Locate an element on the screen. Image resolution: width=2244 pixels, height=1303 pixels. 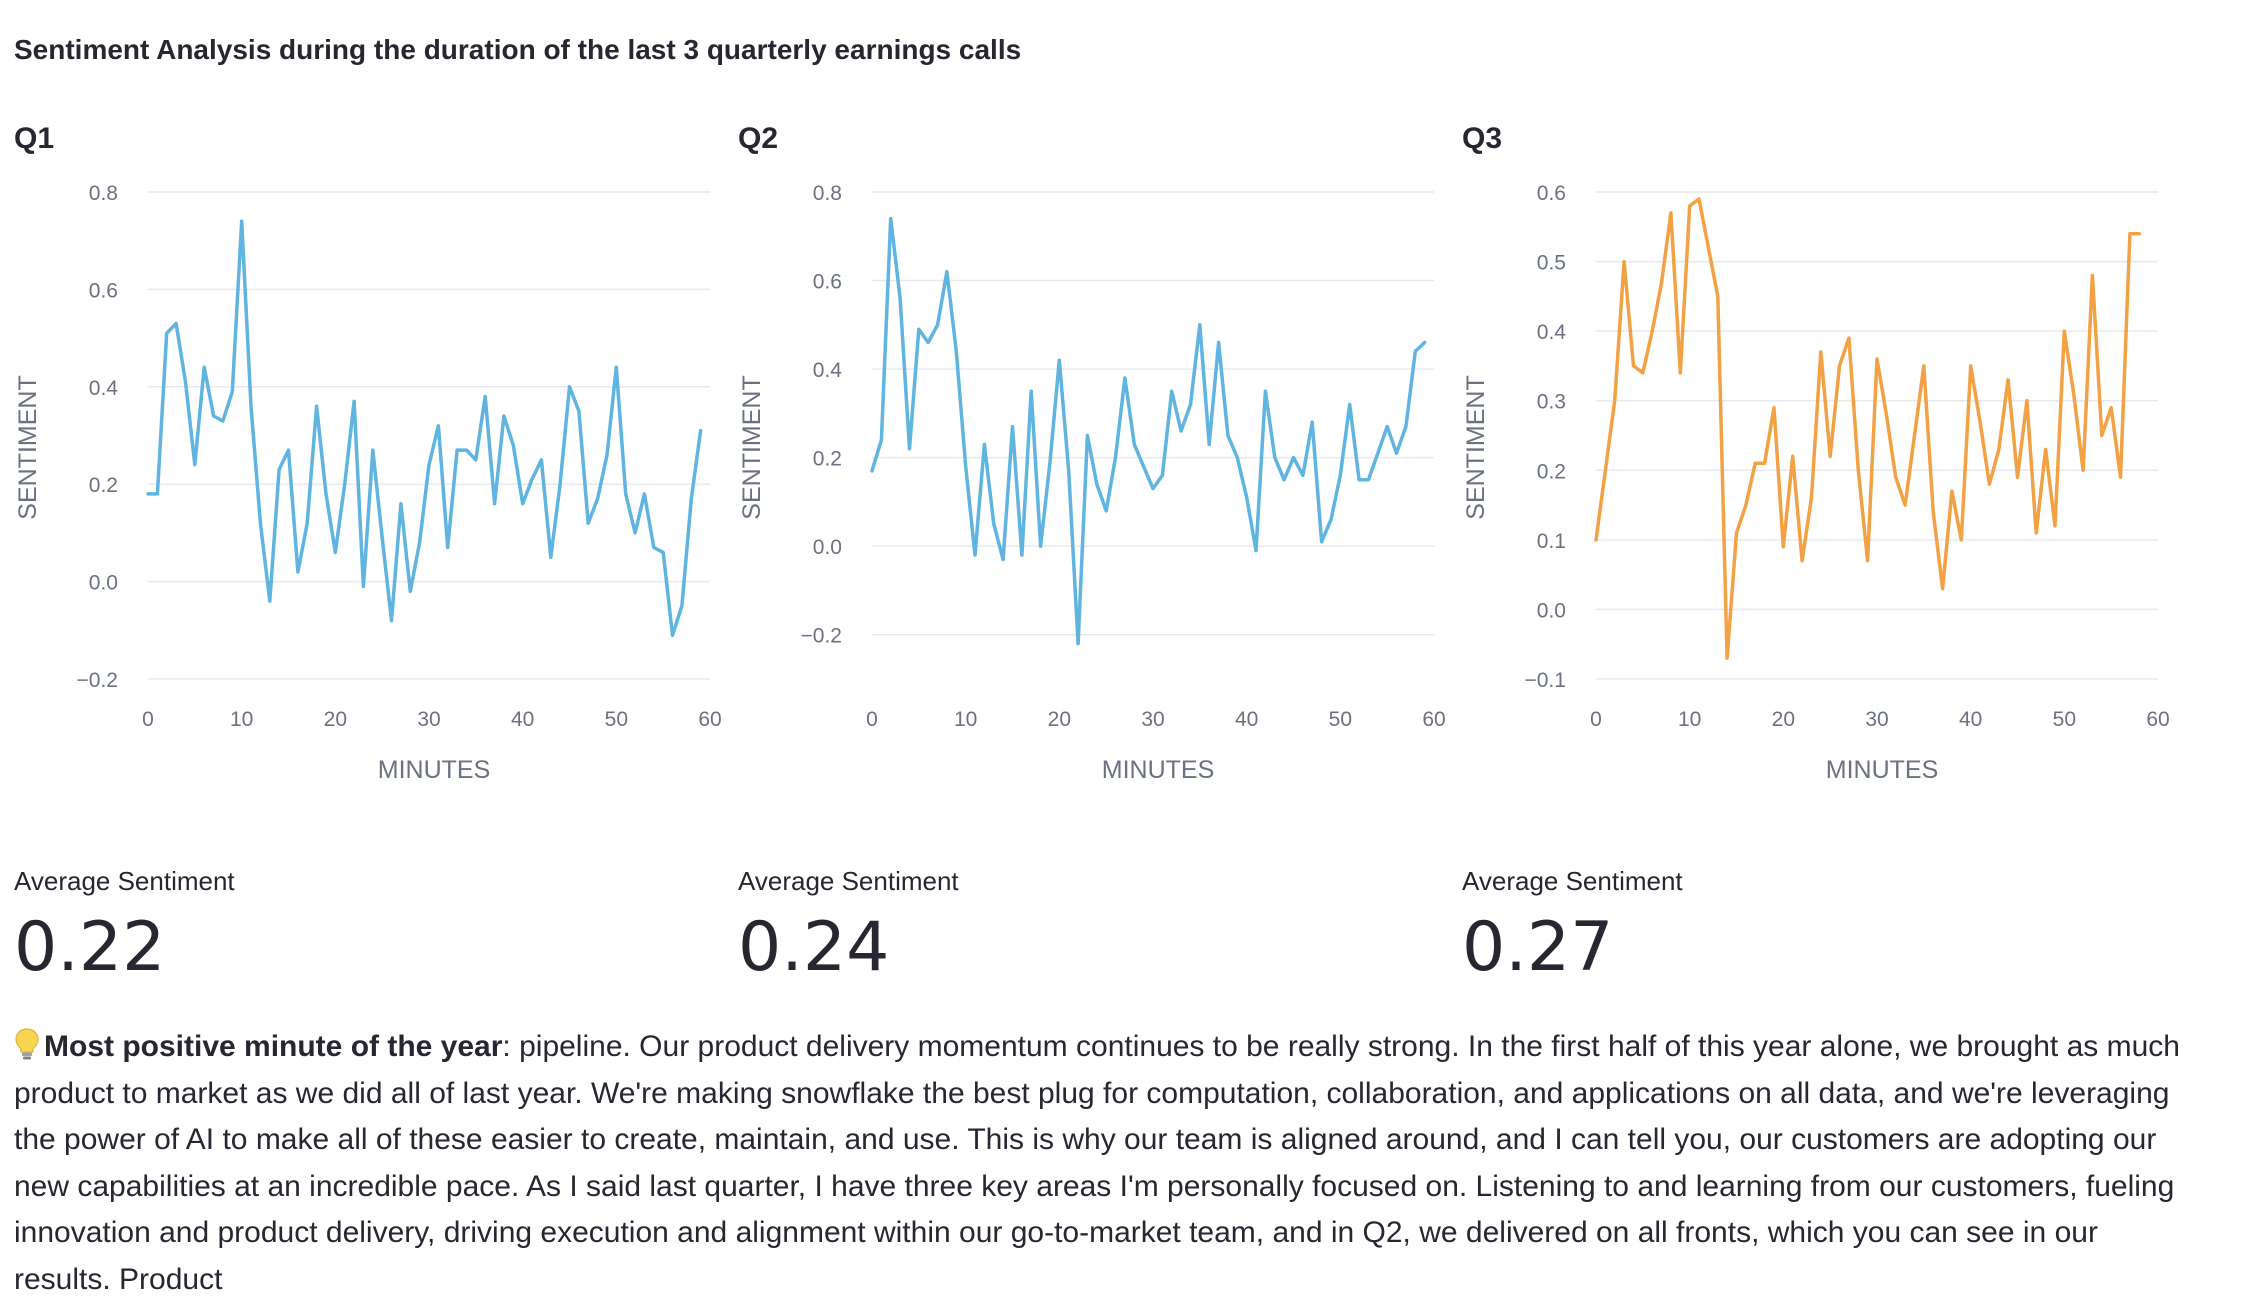
average-sentiment-value: 0.27 is located at coordinates (1538, 947).